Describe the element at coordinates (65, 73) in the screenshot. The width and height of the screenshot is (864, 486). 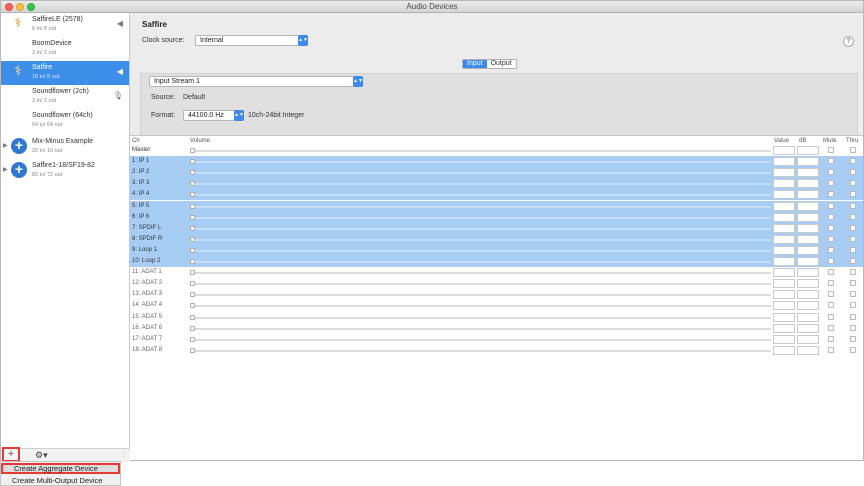
I see `device-list-item: ⚕ Saffire 18 in/ 8 out ◀` at that location.